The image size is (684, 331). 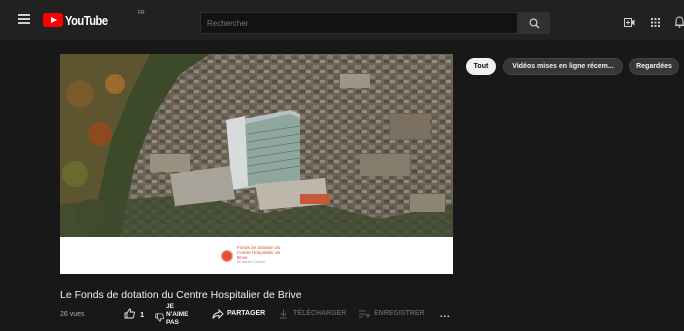 I want to click on chip-all: Tout, so click(x=481, y=66).